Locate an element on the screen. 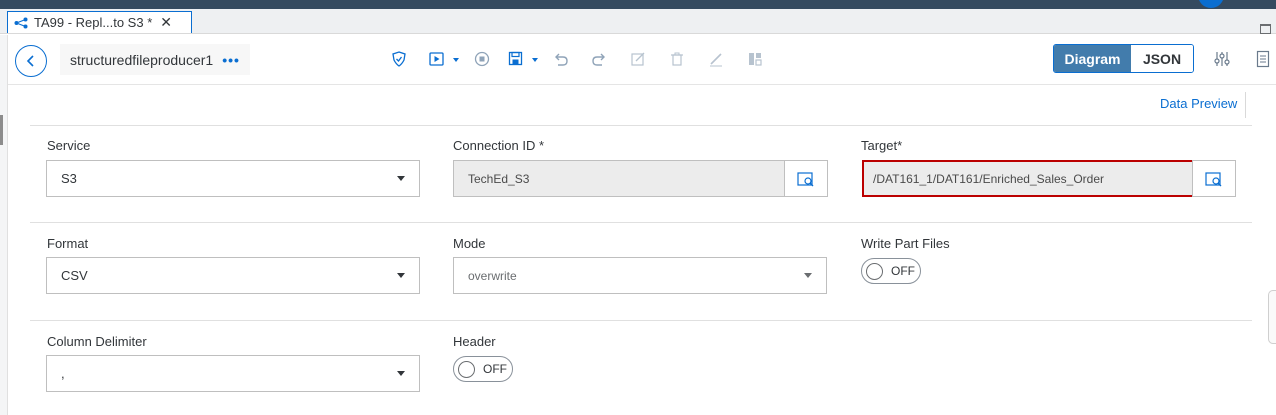 The width and height of the screenshot is (1276, 415). connection-id-field: TechEd_S3 is located at coordinates (619, 178).